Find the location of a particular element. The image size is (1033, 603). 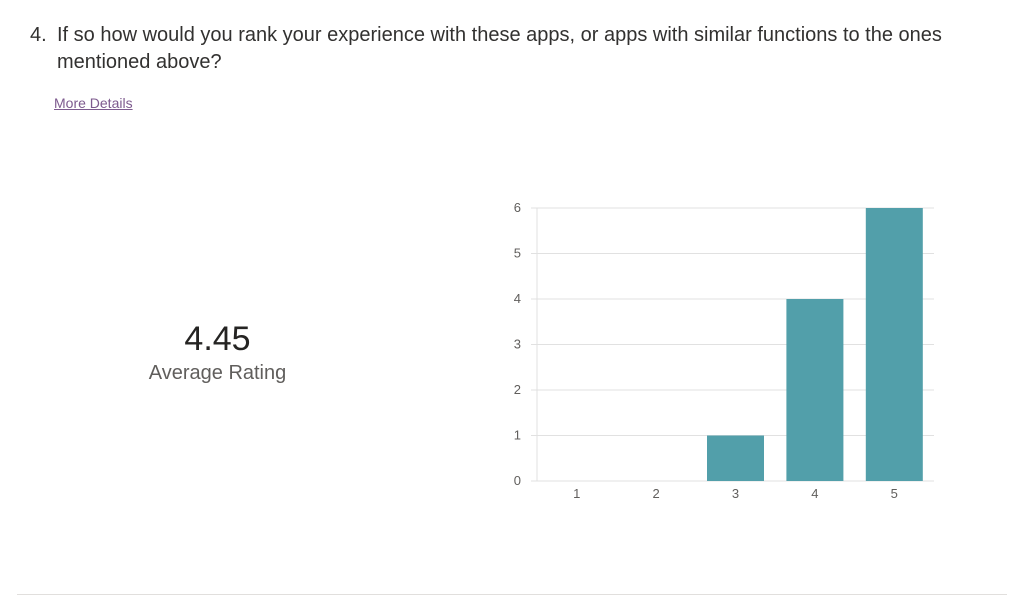

y-tick-label: 0 is located at coordinates (517, 480).